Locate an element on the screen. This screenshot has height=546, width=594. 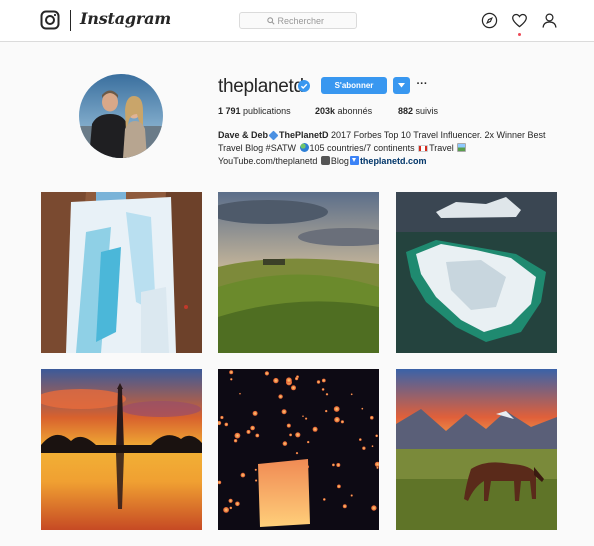
stat-followers: 203k abonnés is located at coordinates (343, 111).